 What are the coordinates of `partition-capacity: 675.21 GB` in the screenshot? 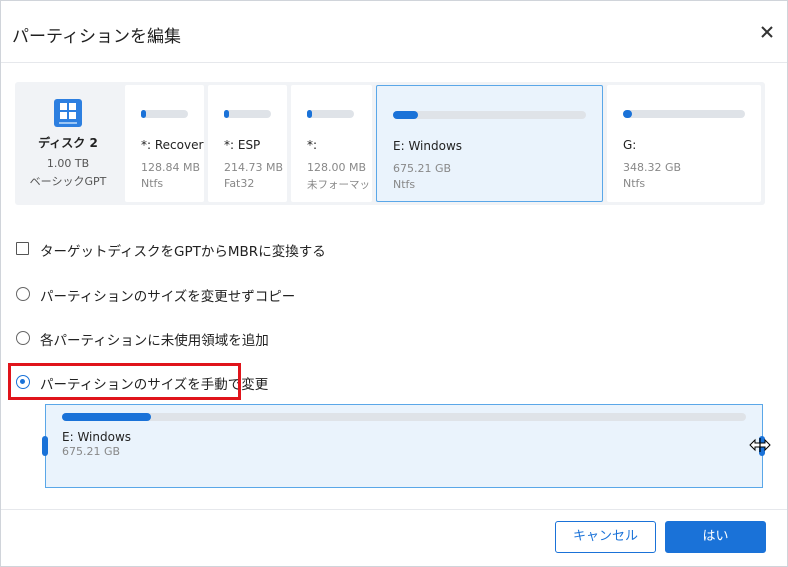 It's located at (422, 168).